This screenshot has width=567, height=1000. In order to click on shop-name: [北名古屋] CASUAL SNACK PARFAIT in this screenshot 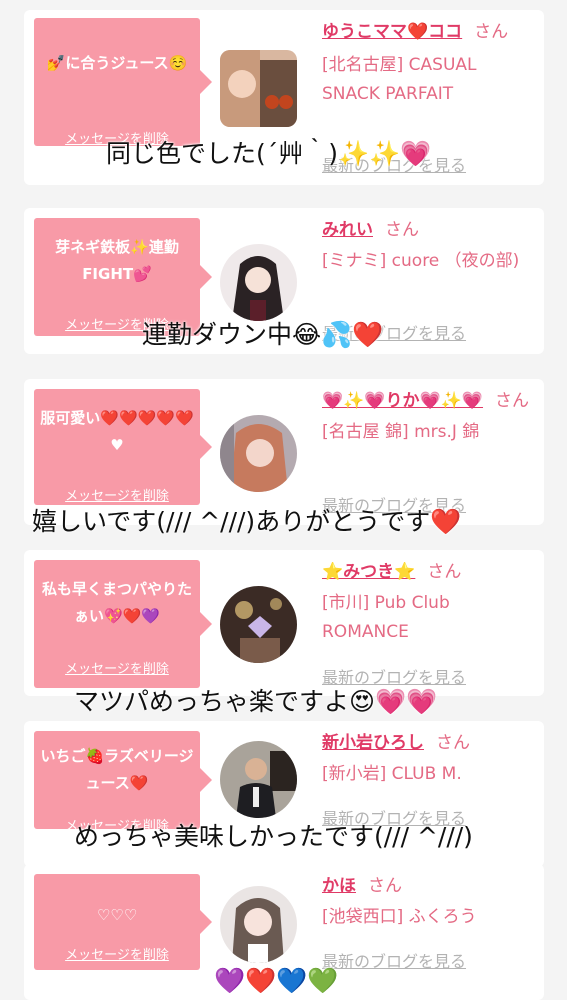, I will do `click(399, 79)`.